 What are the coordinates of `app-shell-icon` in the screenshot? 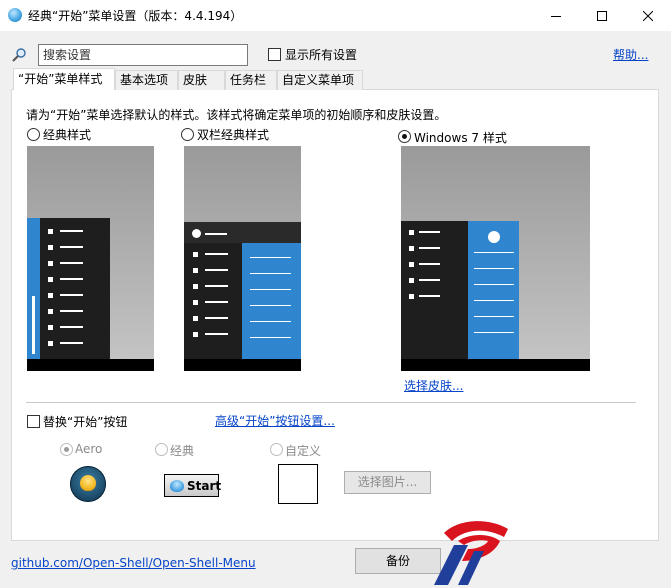 It's located at (15, 15).